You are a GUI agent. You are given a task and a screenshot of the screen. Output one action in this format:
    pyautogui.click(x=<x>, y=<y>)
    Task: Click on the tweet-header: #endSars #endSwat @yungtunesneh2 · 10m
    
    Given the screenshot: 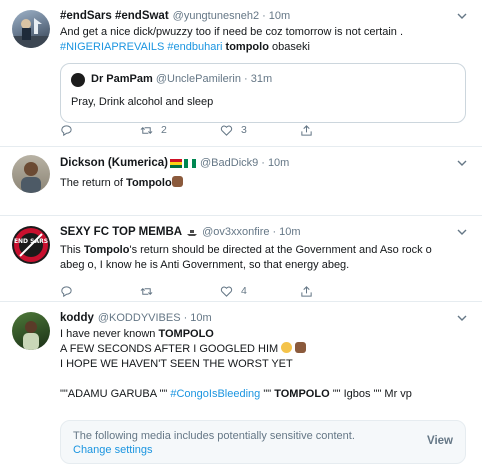 What is the action you would take?
    pyautogui.click(x=264, y=16)
    